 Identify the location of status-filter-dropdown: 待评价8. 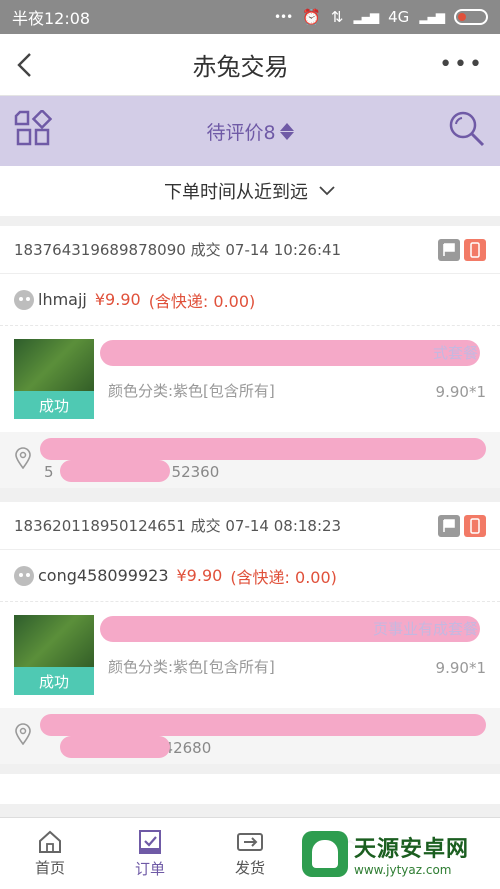
(250, 131).